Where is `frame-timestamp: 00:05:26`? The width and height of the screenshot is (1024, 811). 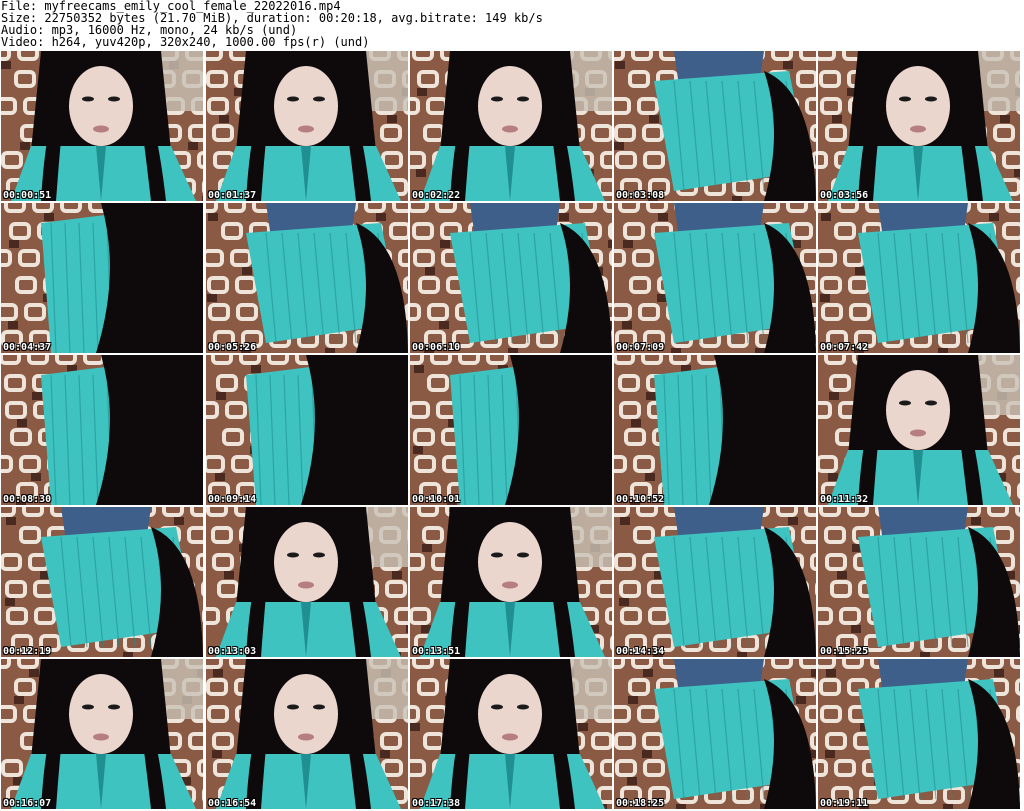 frame-timestamp: 00:05:26 is located at coordinates (232, 347).